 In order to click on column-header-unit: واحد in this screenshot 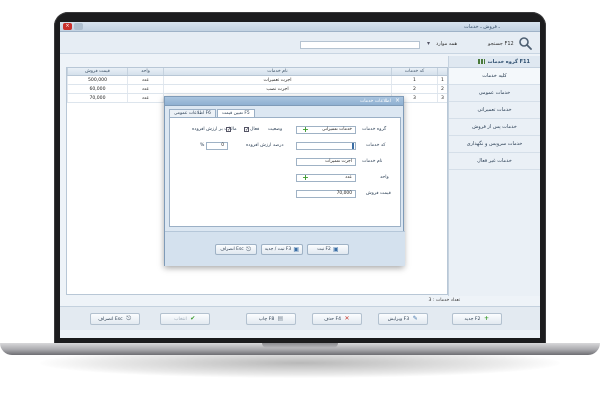, I will do `click(145, 71)`.